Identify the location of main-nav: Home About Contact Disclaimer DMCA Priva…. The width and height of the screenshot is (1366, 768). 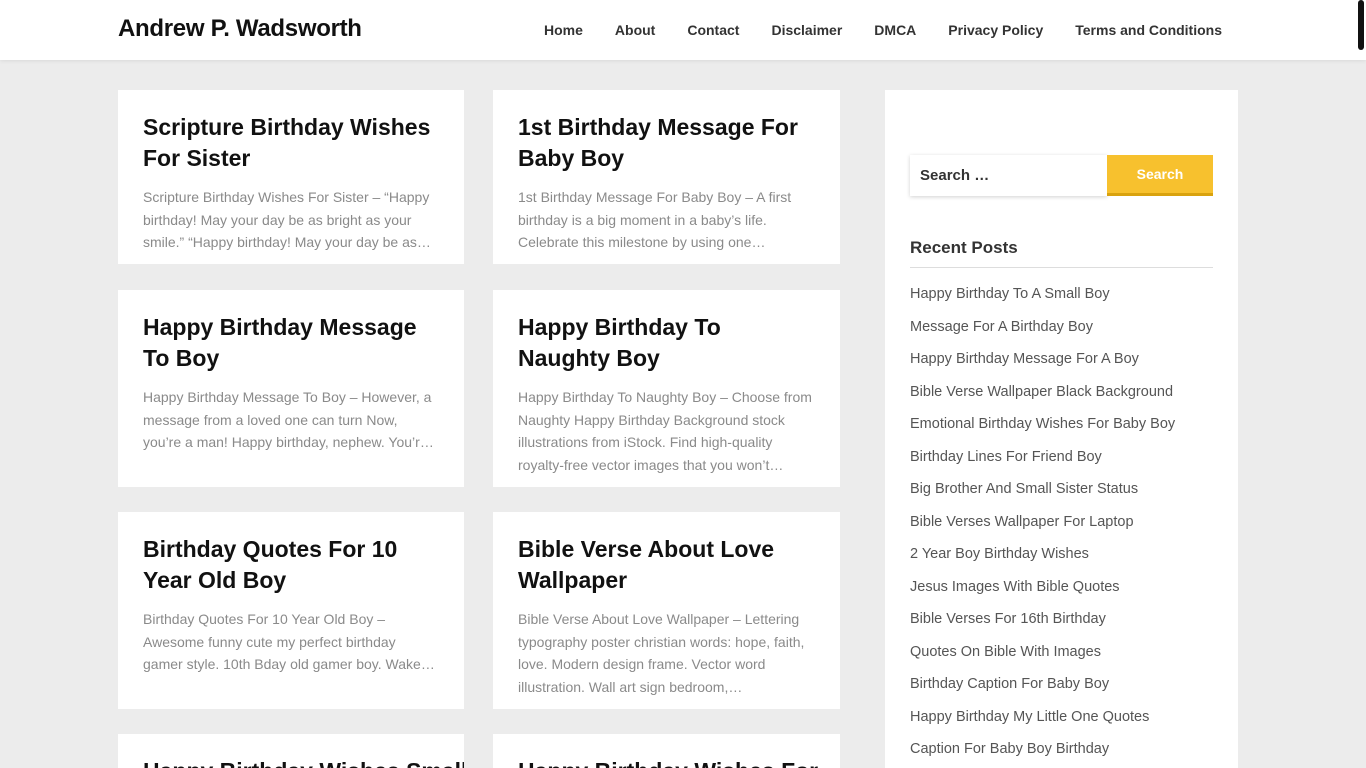
(883, 30).